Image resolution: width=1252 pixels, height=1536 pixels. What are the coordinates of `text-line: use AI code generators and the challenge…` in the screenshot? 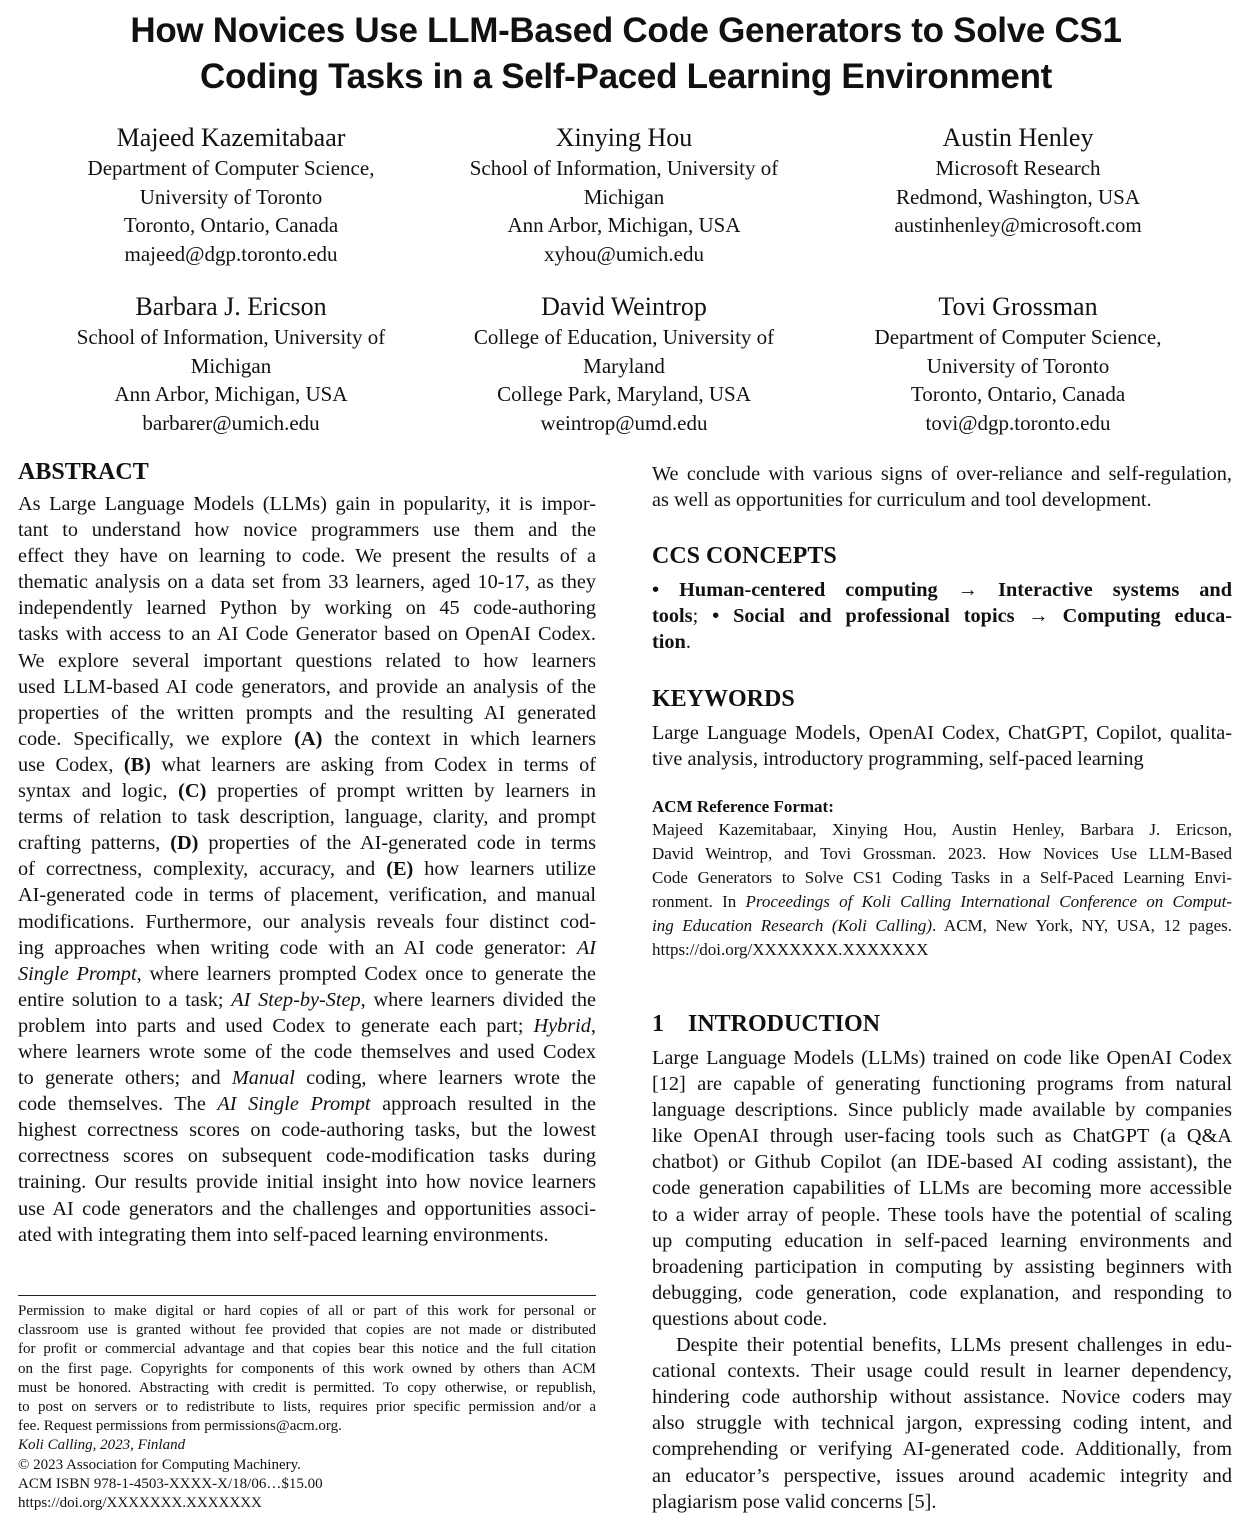 It's located at (307, 1208).